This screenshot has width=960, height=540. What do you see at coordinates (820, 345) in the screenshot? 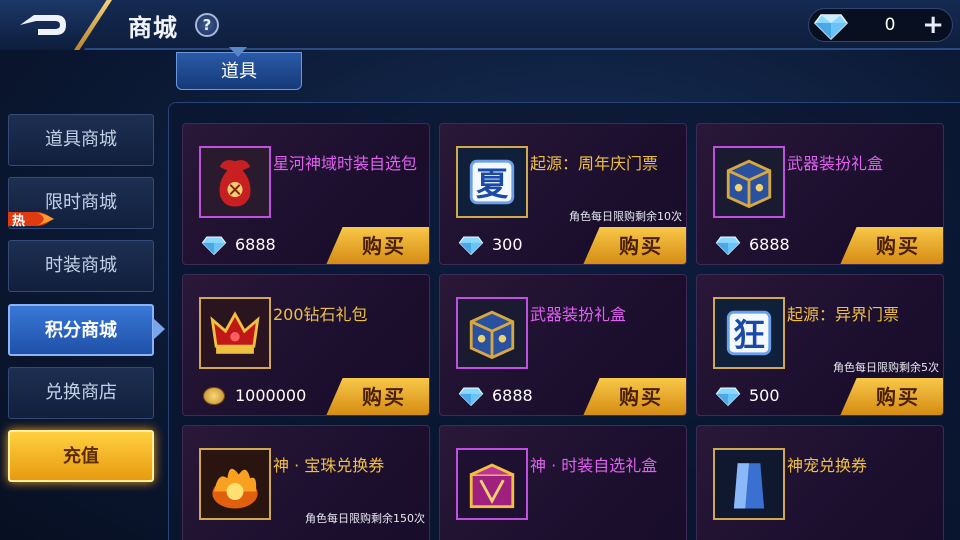
I see `shop-item-card: 狂 起源：异界门票 角色每日限购剩余5次 500 购买` at bounding box center [820, 345].